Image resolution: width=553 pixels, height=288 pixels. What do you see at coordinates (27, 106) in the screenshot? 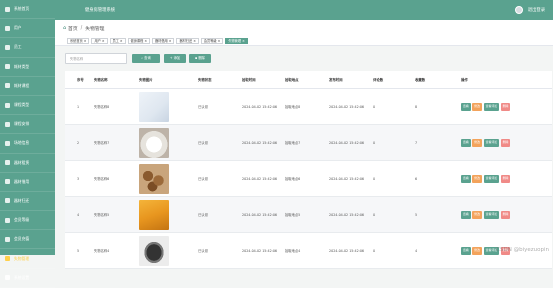
I see `sidebar-item: 课程类型` at bounding box center [27, 106].